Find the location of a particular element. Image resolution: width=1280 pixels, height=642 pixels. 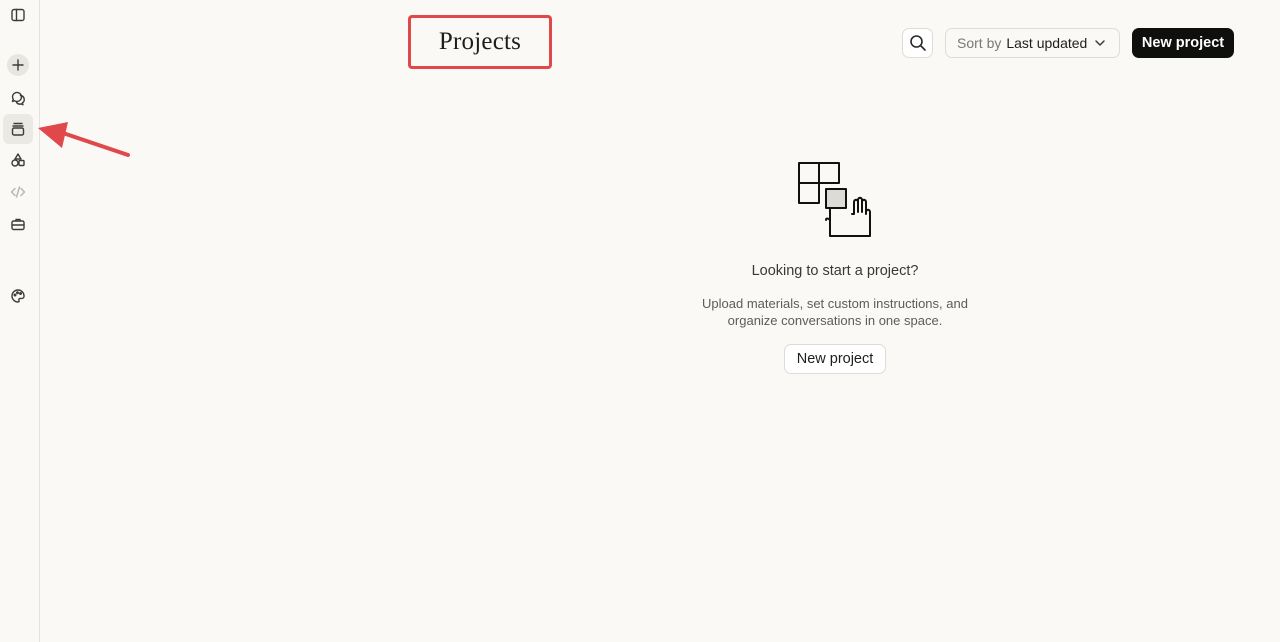

shapes-icon is located at coordinates (18, 160).